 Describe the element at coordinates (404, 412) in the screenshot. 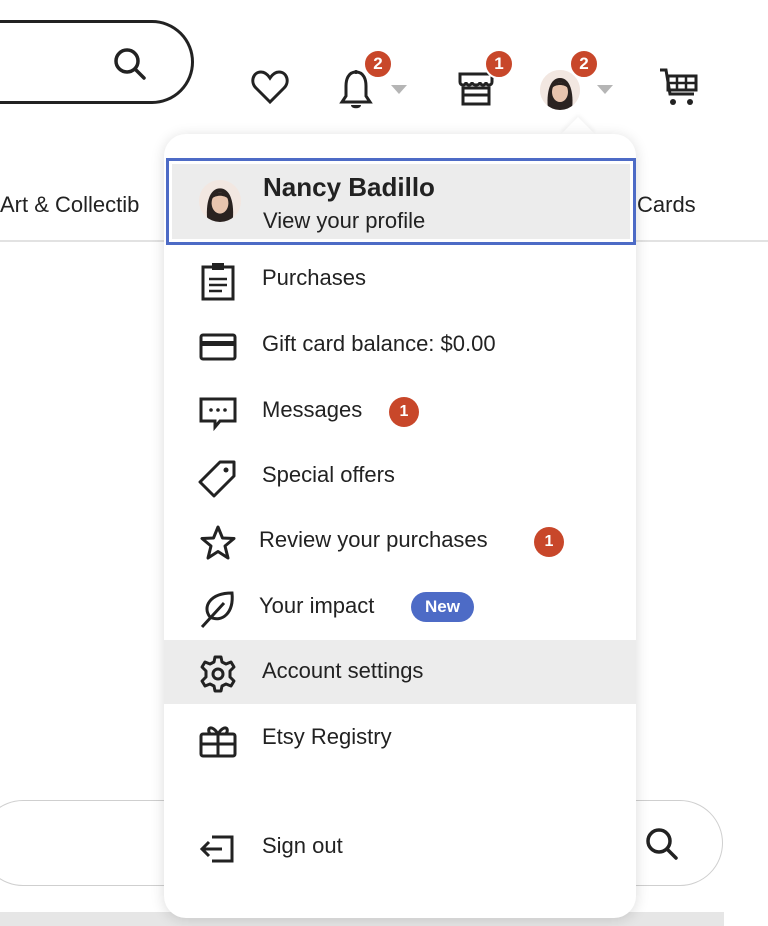

I see `messages-count-badge: 1` at that location.